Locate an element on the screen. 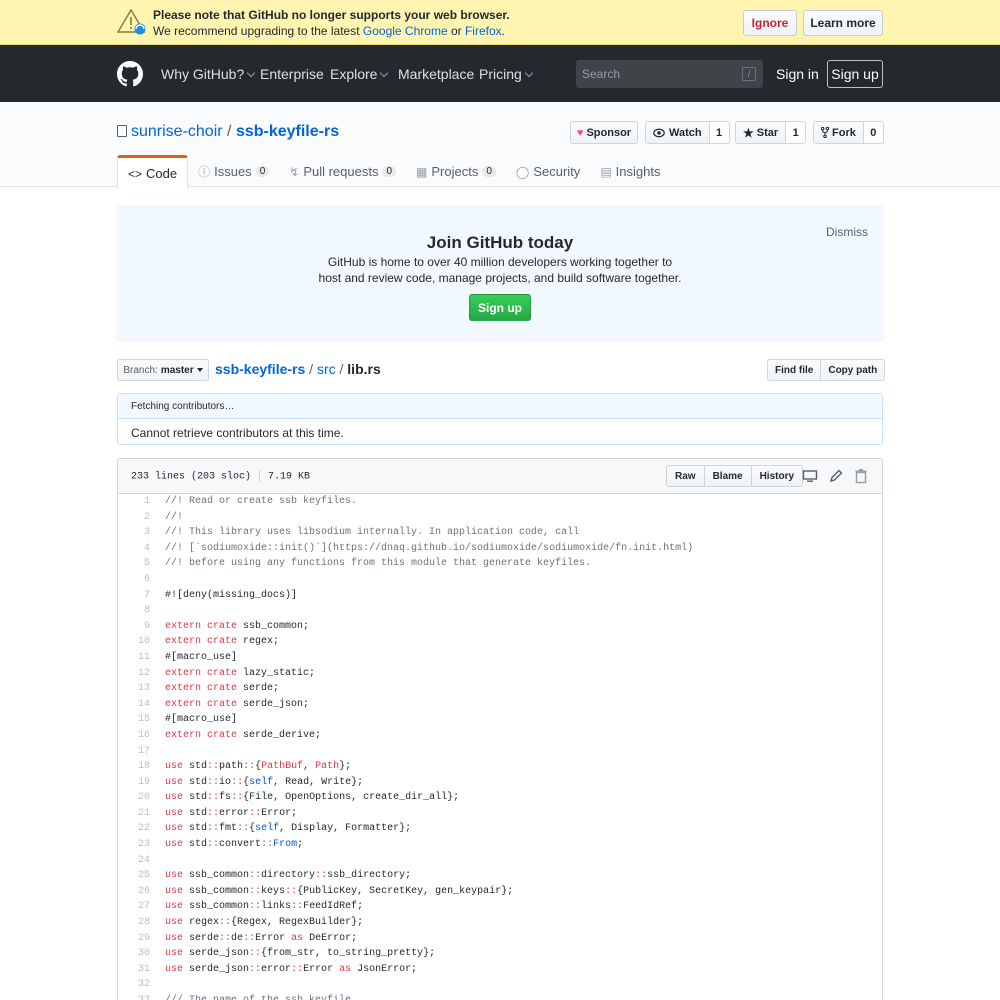 The height and width of the screenshot is (1000, 1000). line-number: 3 is located at coordinates (134, 533).